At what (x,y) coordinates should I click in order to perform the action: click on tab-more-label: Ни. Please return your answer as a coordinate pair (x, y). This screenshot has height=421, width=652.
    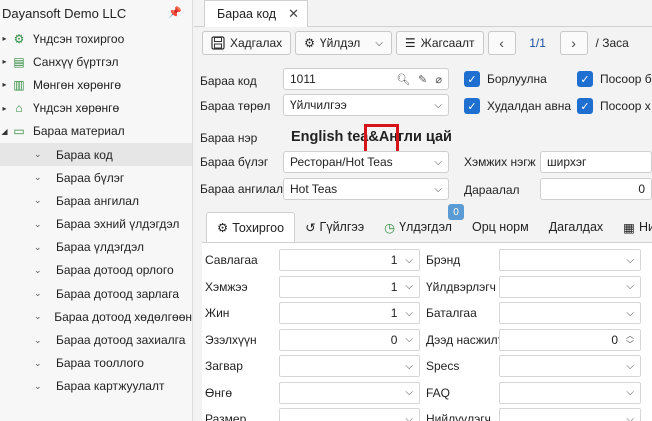
    Looking at the image, I should click on (645, 227).